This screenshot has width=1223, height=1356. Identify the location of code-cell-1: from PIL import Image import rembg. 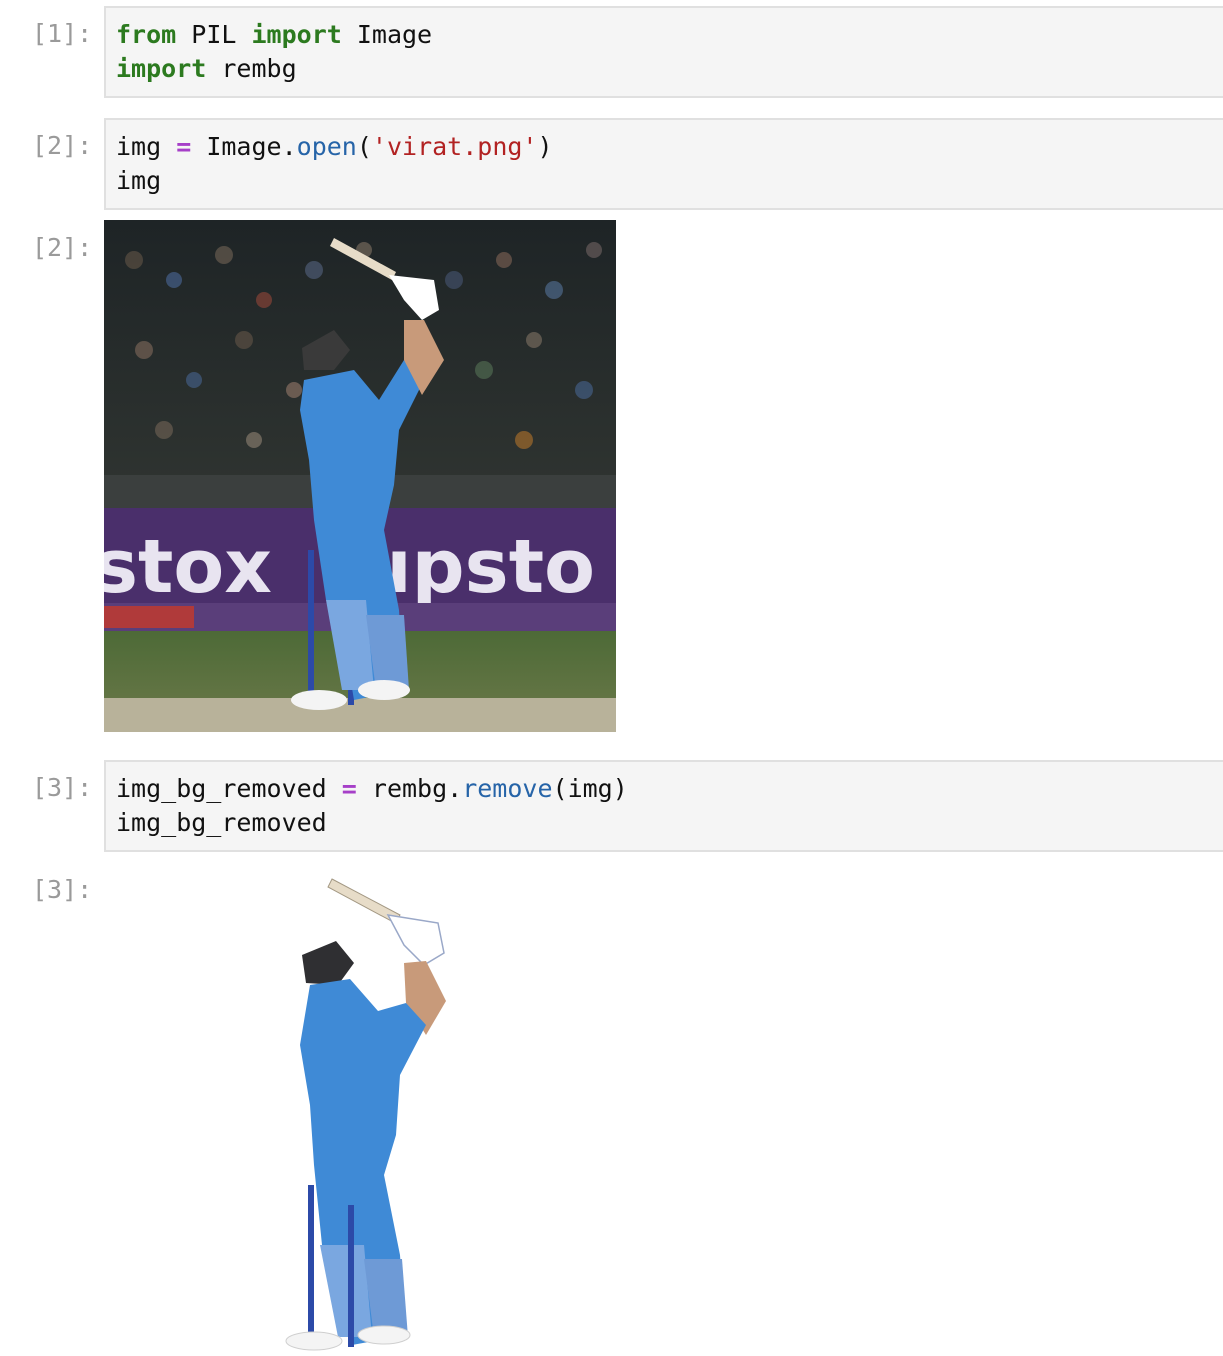
(663, 52).